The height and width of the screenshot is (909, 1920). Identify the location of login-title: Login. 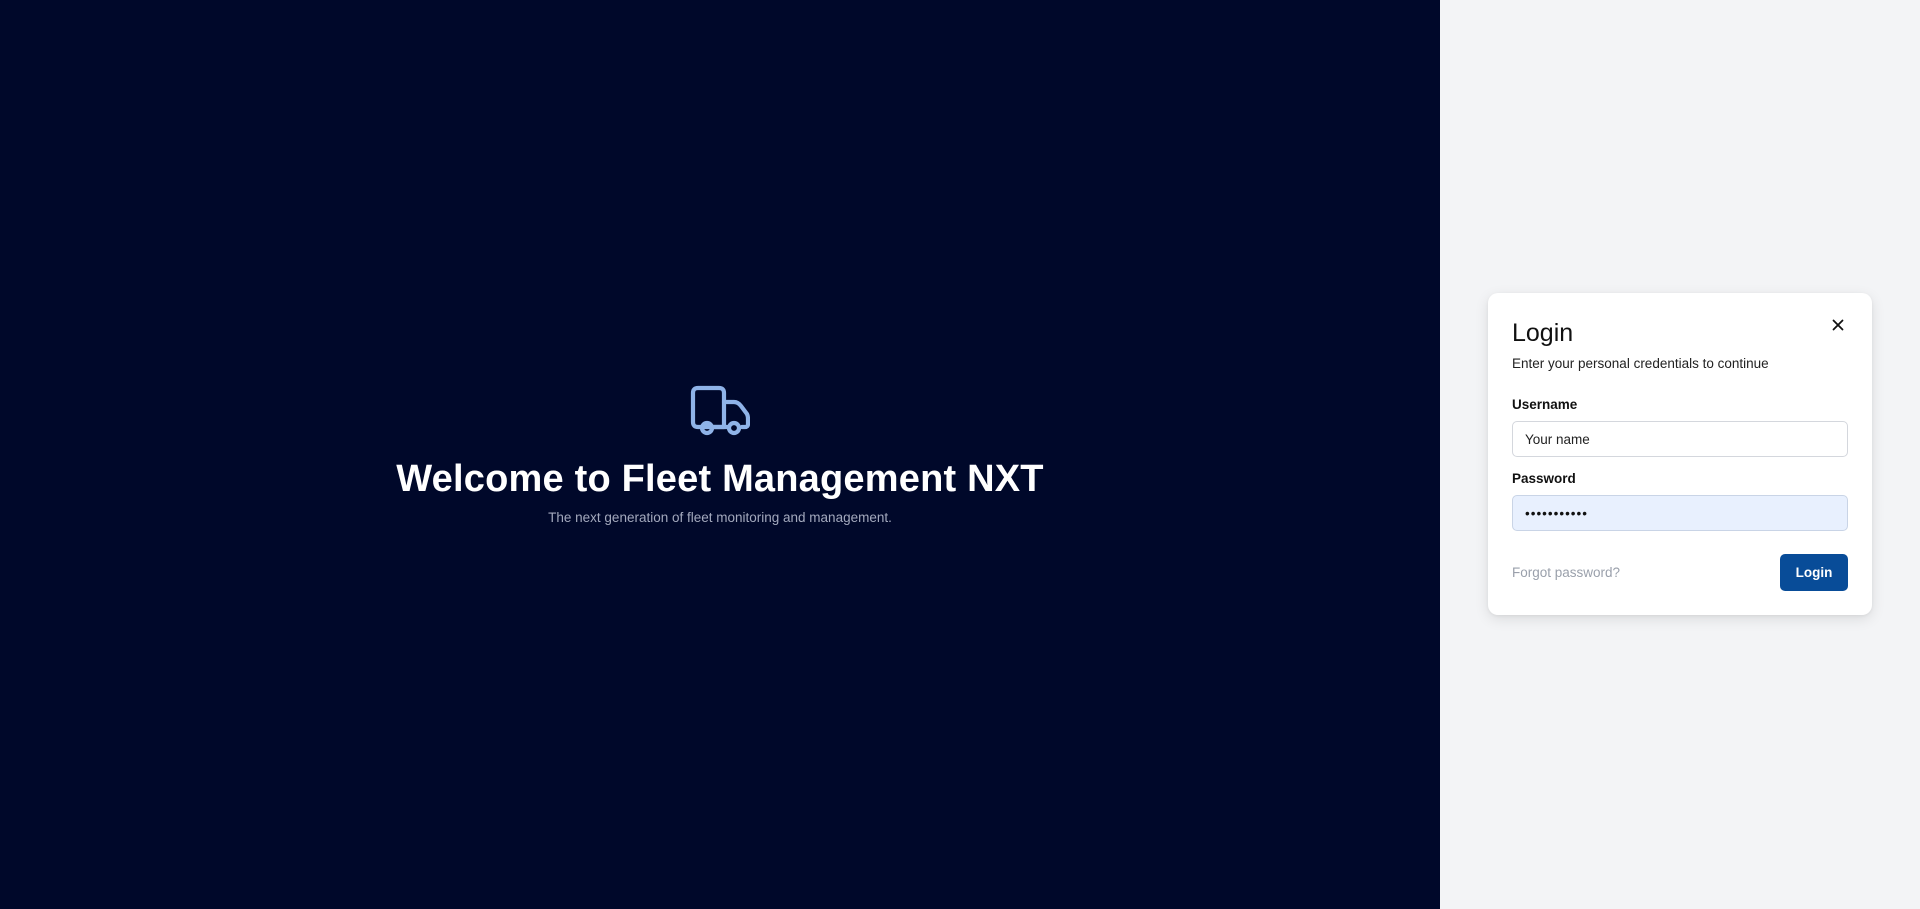
(1543, 333).